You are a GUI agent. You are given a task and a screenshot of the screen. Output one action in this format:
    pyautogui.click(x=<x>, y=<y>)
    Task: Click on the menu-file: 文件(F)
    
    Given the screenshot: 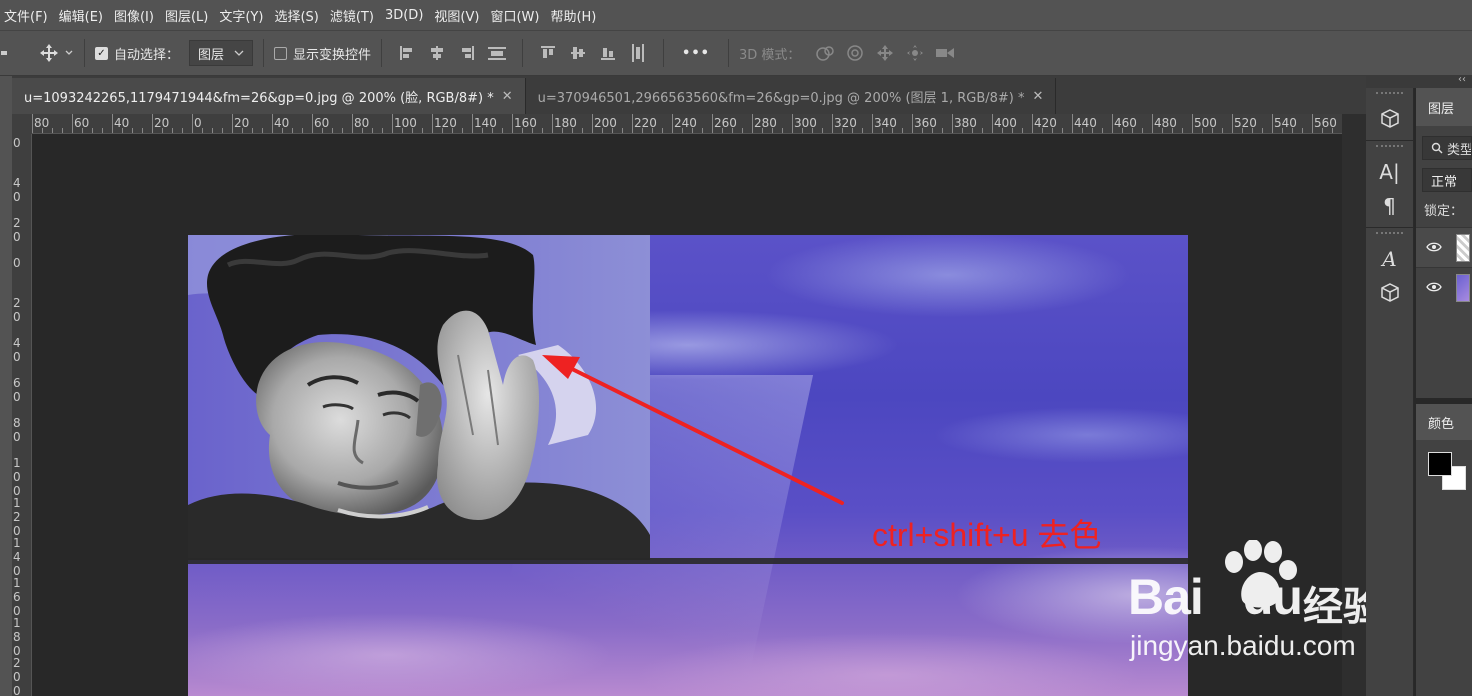 What is the action you would take?
    pyautogui.click(x=26, y=15)
    